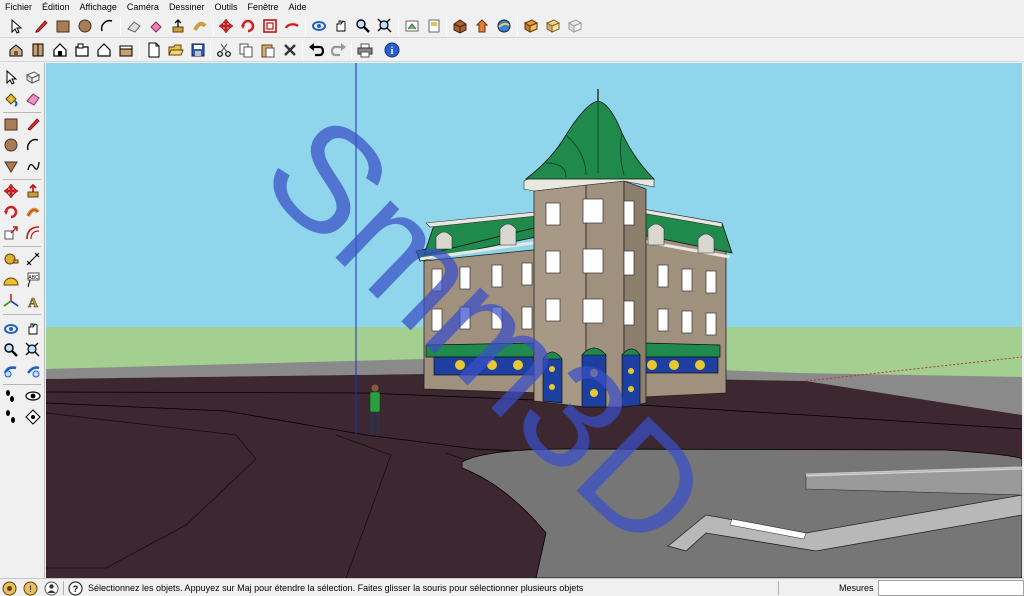 The height and width of the screenshot is (596, 1024). Describe the element at coordinates (82, 50) in the screenshot. I see `right-view-icon` at that location.